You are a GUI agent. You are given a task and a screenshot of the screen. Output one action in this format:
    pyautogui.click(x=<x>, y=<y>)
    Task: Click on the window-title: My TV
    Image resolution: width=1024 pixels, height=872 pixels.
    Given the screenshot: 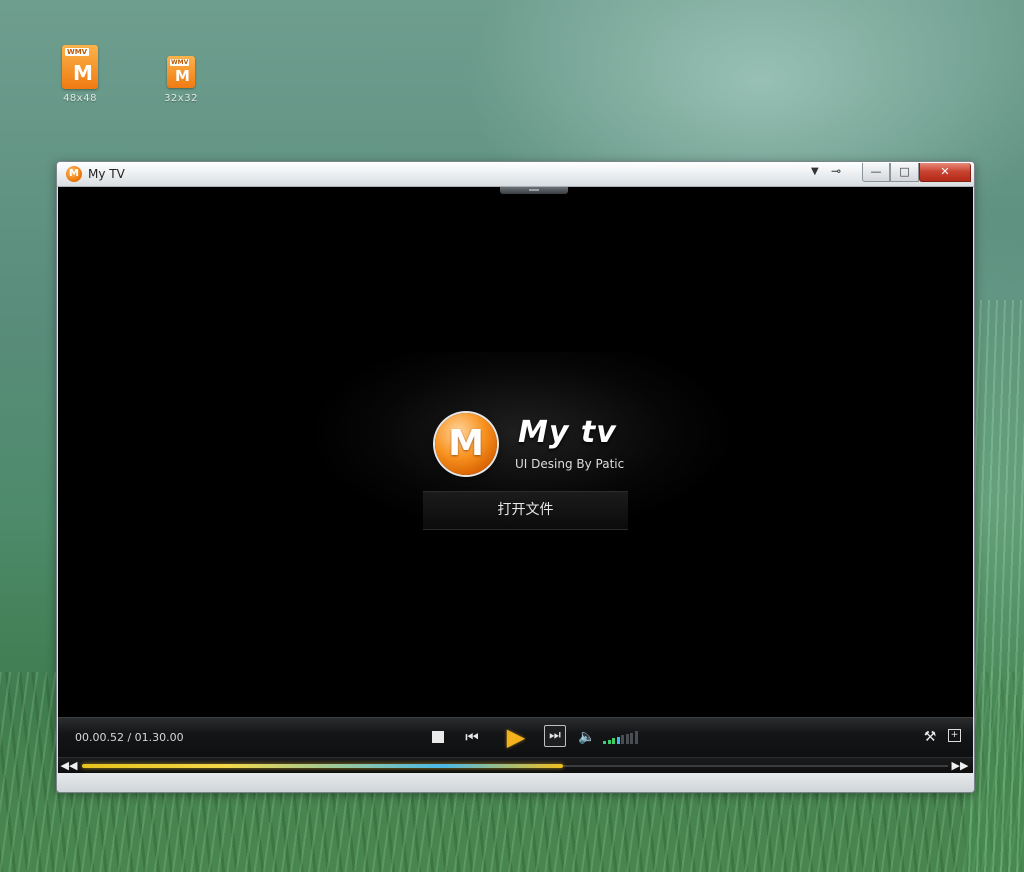 What is the action you would take?
    pyautogui.click(x=106, y=174)
    